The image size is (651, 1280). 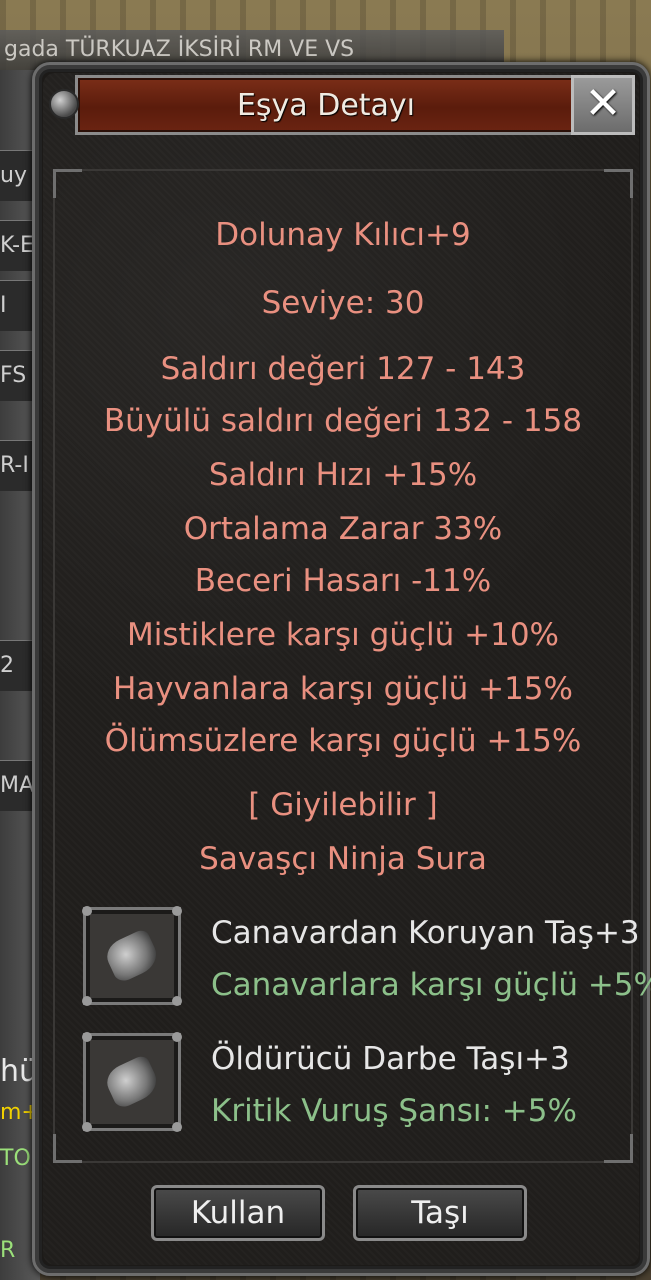 What do you see at coordinates (343, 689) in the screenshot?
I see `item-stat: Hayvanlara karşı güçlü +15%` at bounding box center [343, 689].